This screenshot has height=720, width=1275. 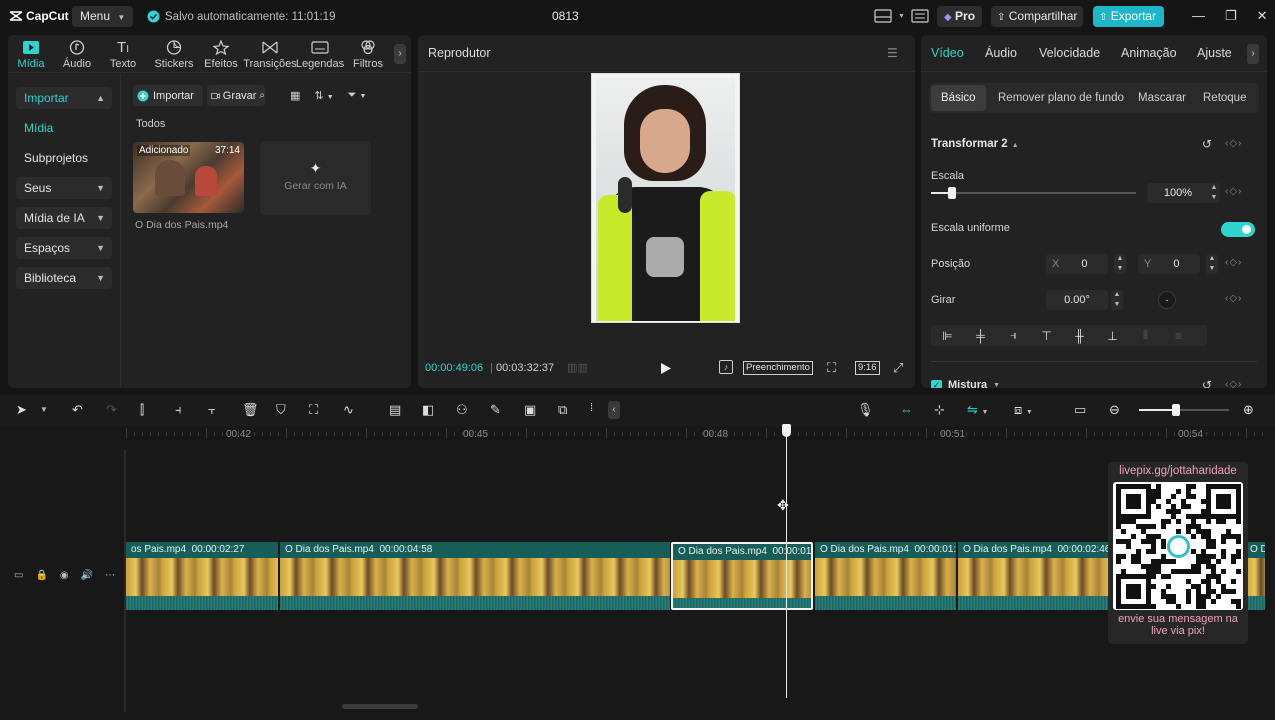 I want to click on scale-slider-track, so click(x=1033, y=193).